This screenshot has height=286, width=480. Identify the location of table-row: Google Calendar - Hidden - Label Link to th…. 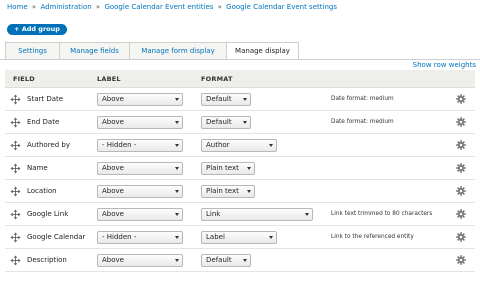
(240, 237).